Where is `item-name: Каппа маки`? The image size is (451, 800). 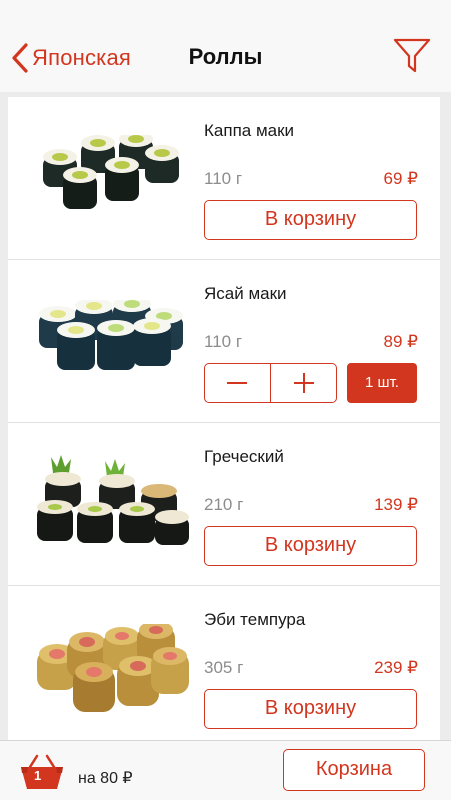
item-name: Каппа маки is located at coordinates (249, 130).